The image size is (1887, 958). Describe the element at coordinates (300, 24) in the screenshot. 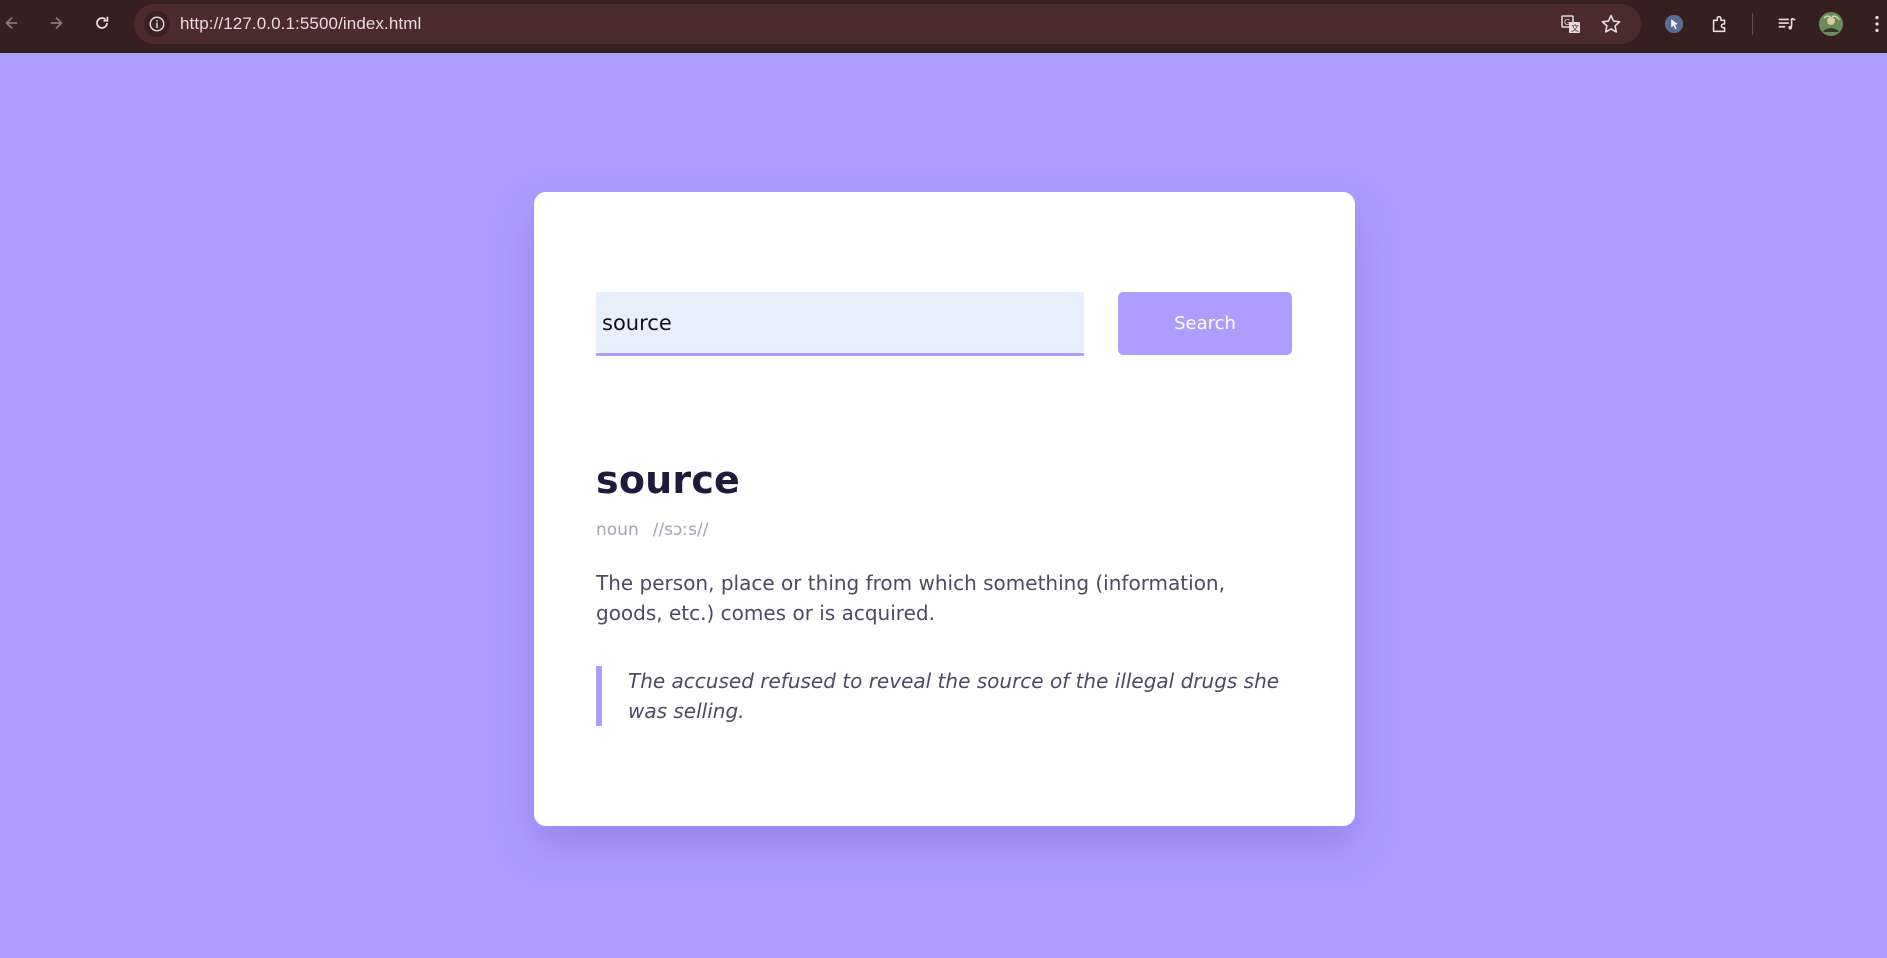

I see `url-text: http://127.0.0.1:5500/index.html` at that location.